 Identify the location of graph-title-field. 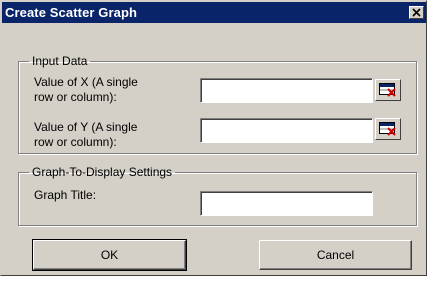
(286, 203).